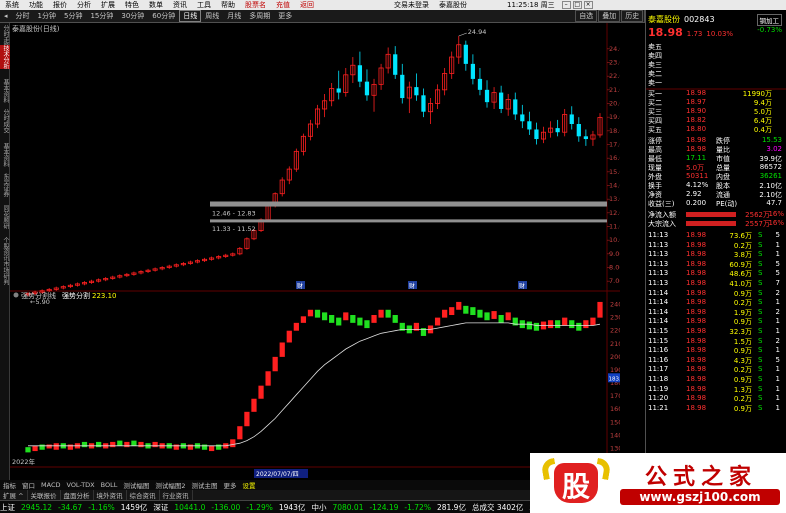  Describe the element at coordinates (411, 5) in the screenshot. I see `login-status: 交易未登录` at that location.